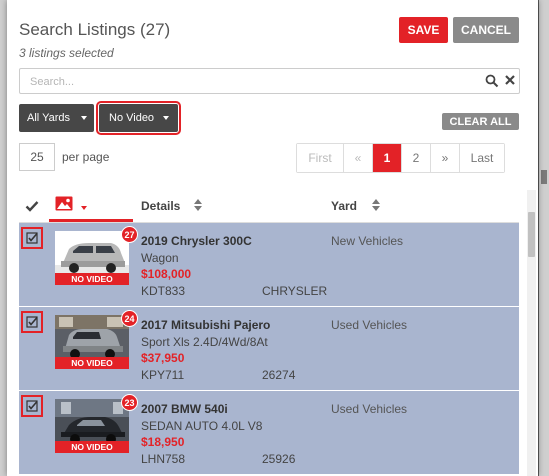  I want to click on listing-yard: New Vehicles, so click(367, 241).